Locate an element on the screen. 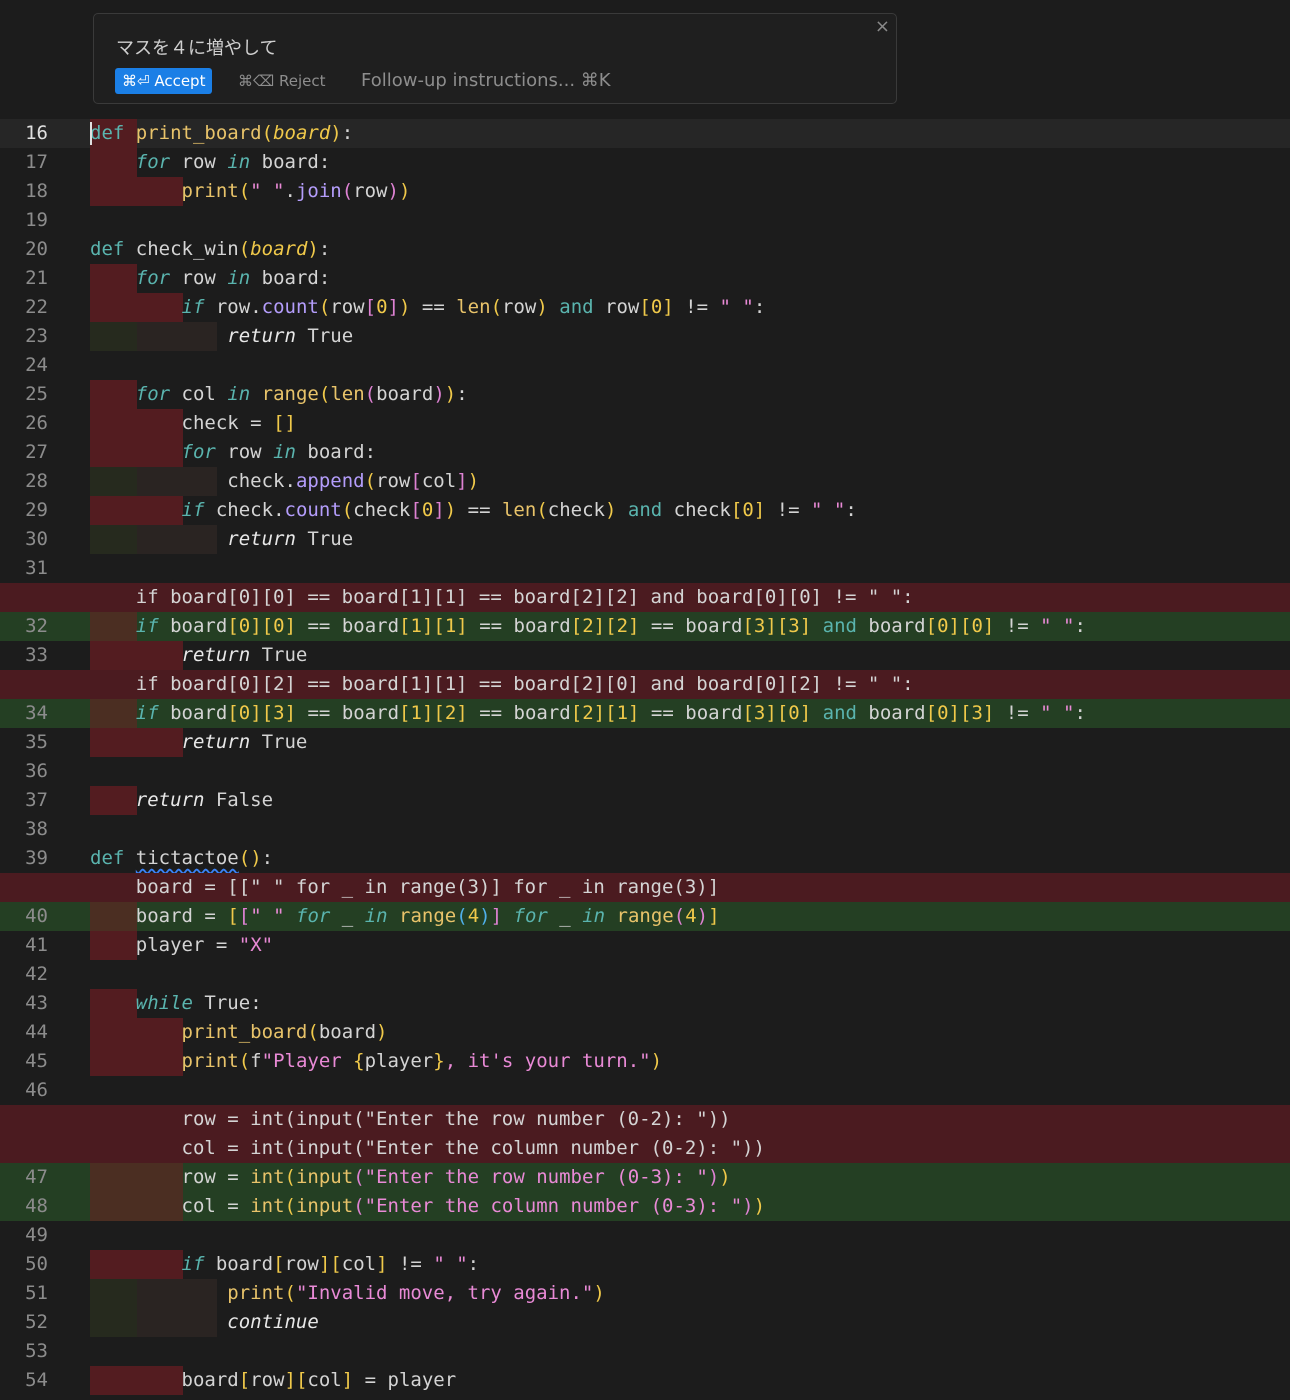  code-text: check = [] is located at coordinates (238, 423).